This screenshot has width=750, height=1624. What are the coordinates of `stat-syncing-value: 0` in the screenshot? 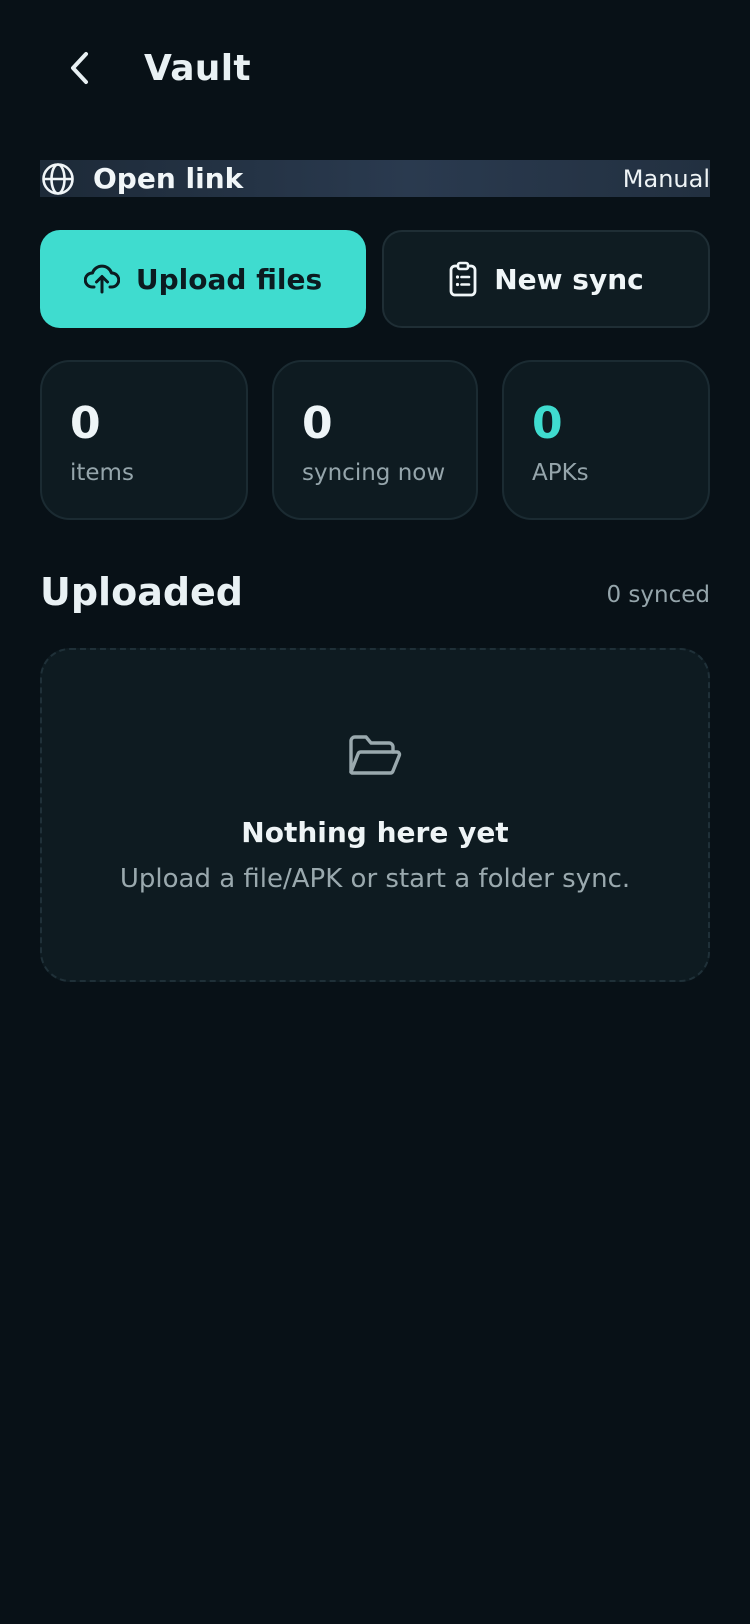 It's located at (317, 423).